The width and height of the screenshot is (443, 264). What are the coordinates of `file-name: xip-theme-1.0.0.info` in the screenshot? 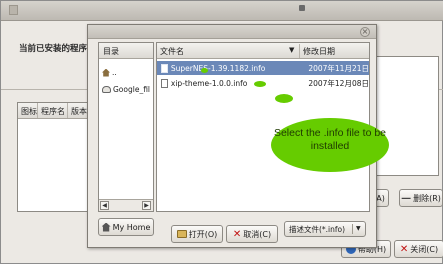 It's located at (209, 83).